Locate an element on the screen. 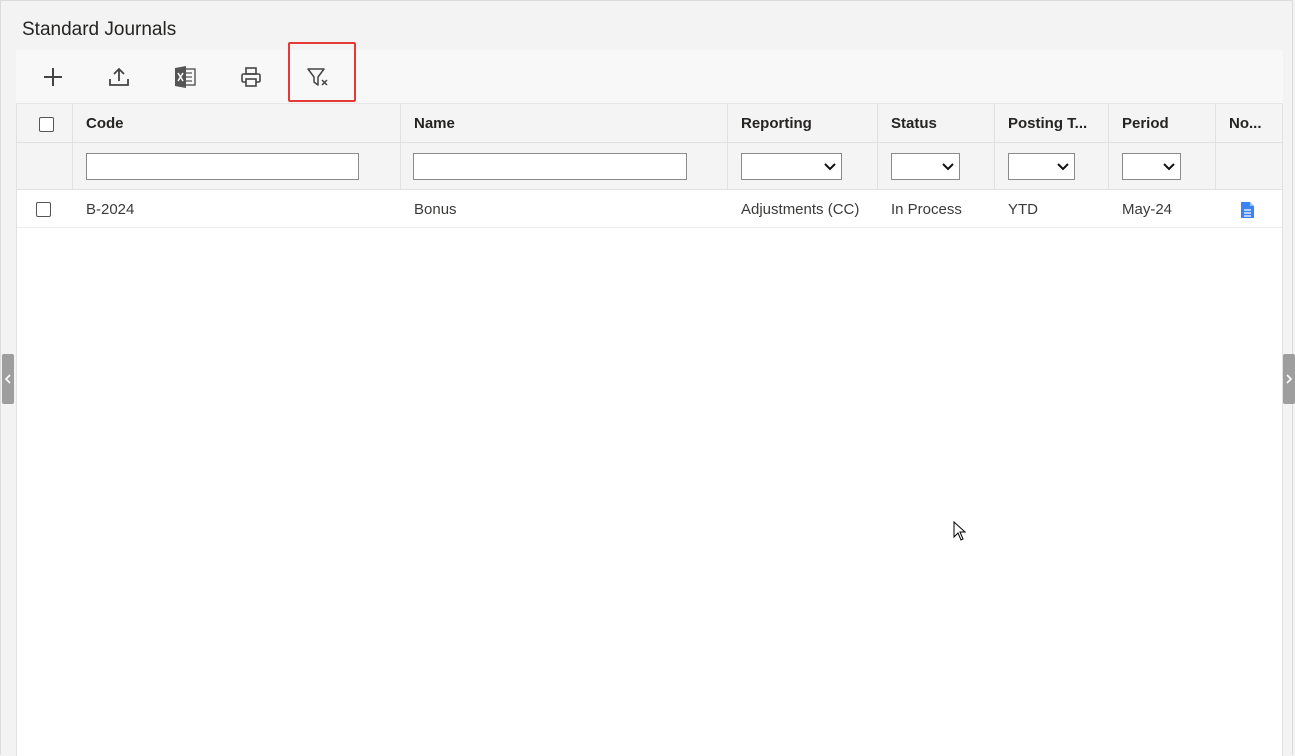 The width and height of the screenshot is (1295, 756). row-code-cell: B-2024 is located at coordinates (237, 208).